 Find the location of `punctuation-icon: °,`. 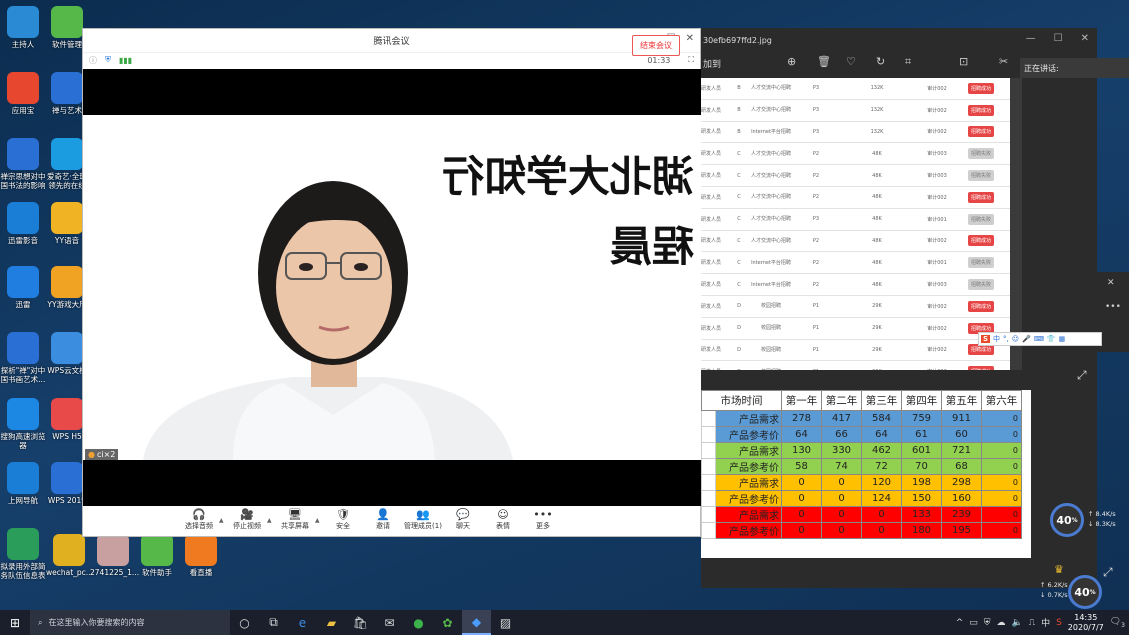

punctuation-icon: °, is located at coordinates (1006, 339).